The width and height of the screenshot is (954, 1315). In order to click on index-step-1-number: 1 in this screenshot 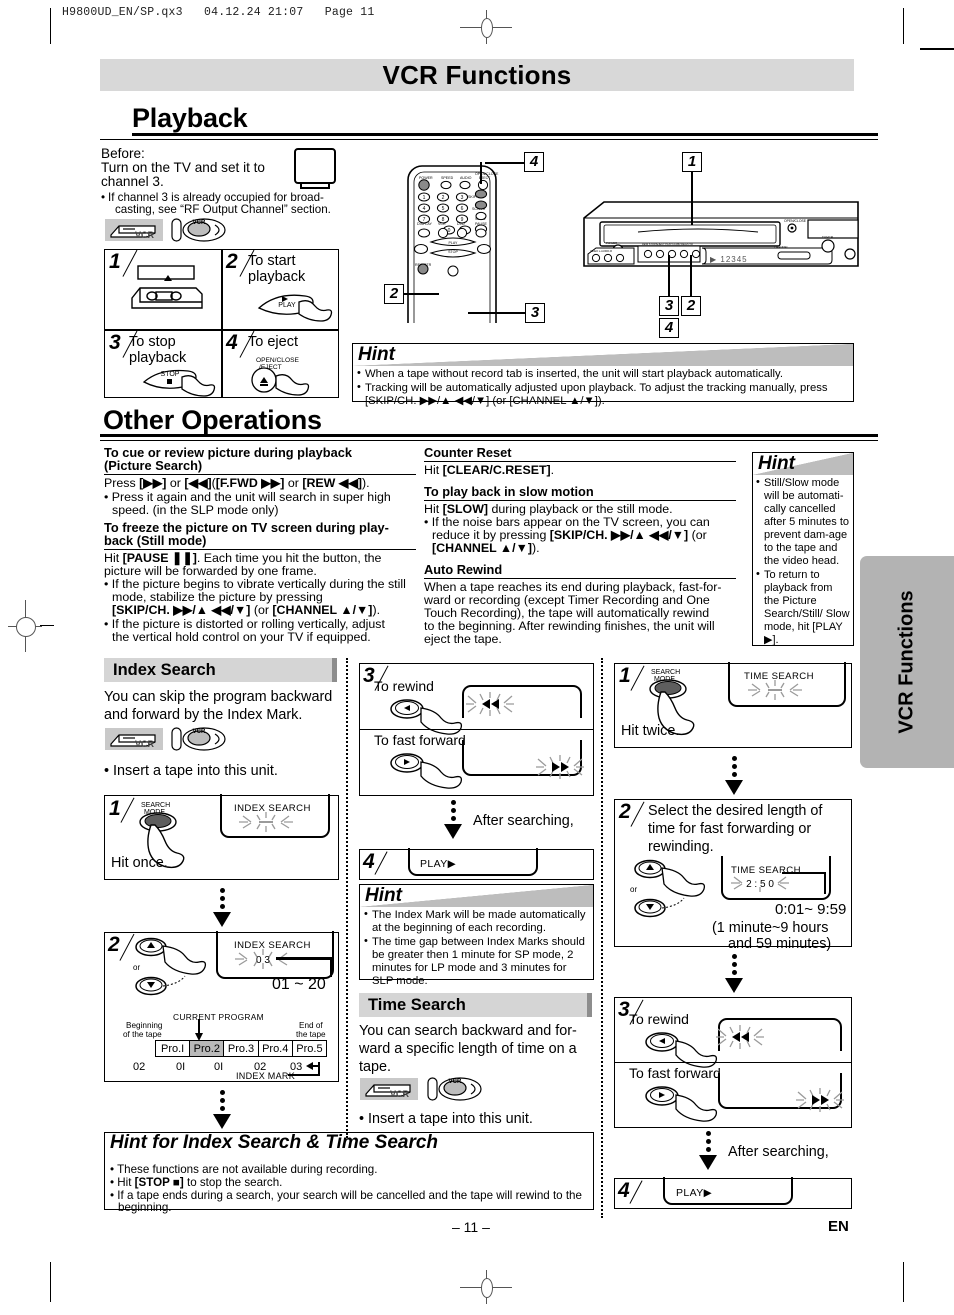, I will do `click(115, 808)`.